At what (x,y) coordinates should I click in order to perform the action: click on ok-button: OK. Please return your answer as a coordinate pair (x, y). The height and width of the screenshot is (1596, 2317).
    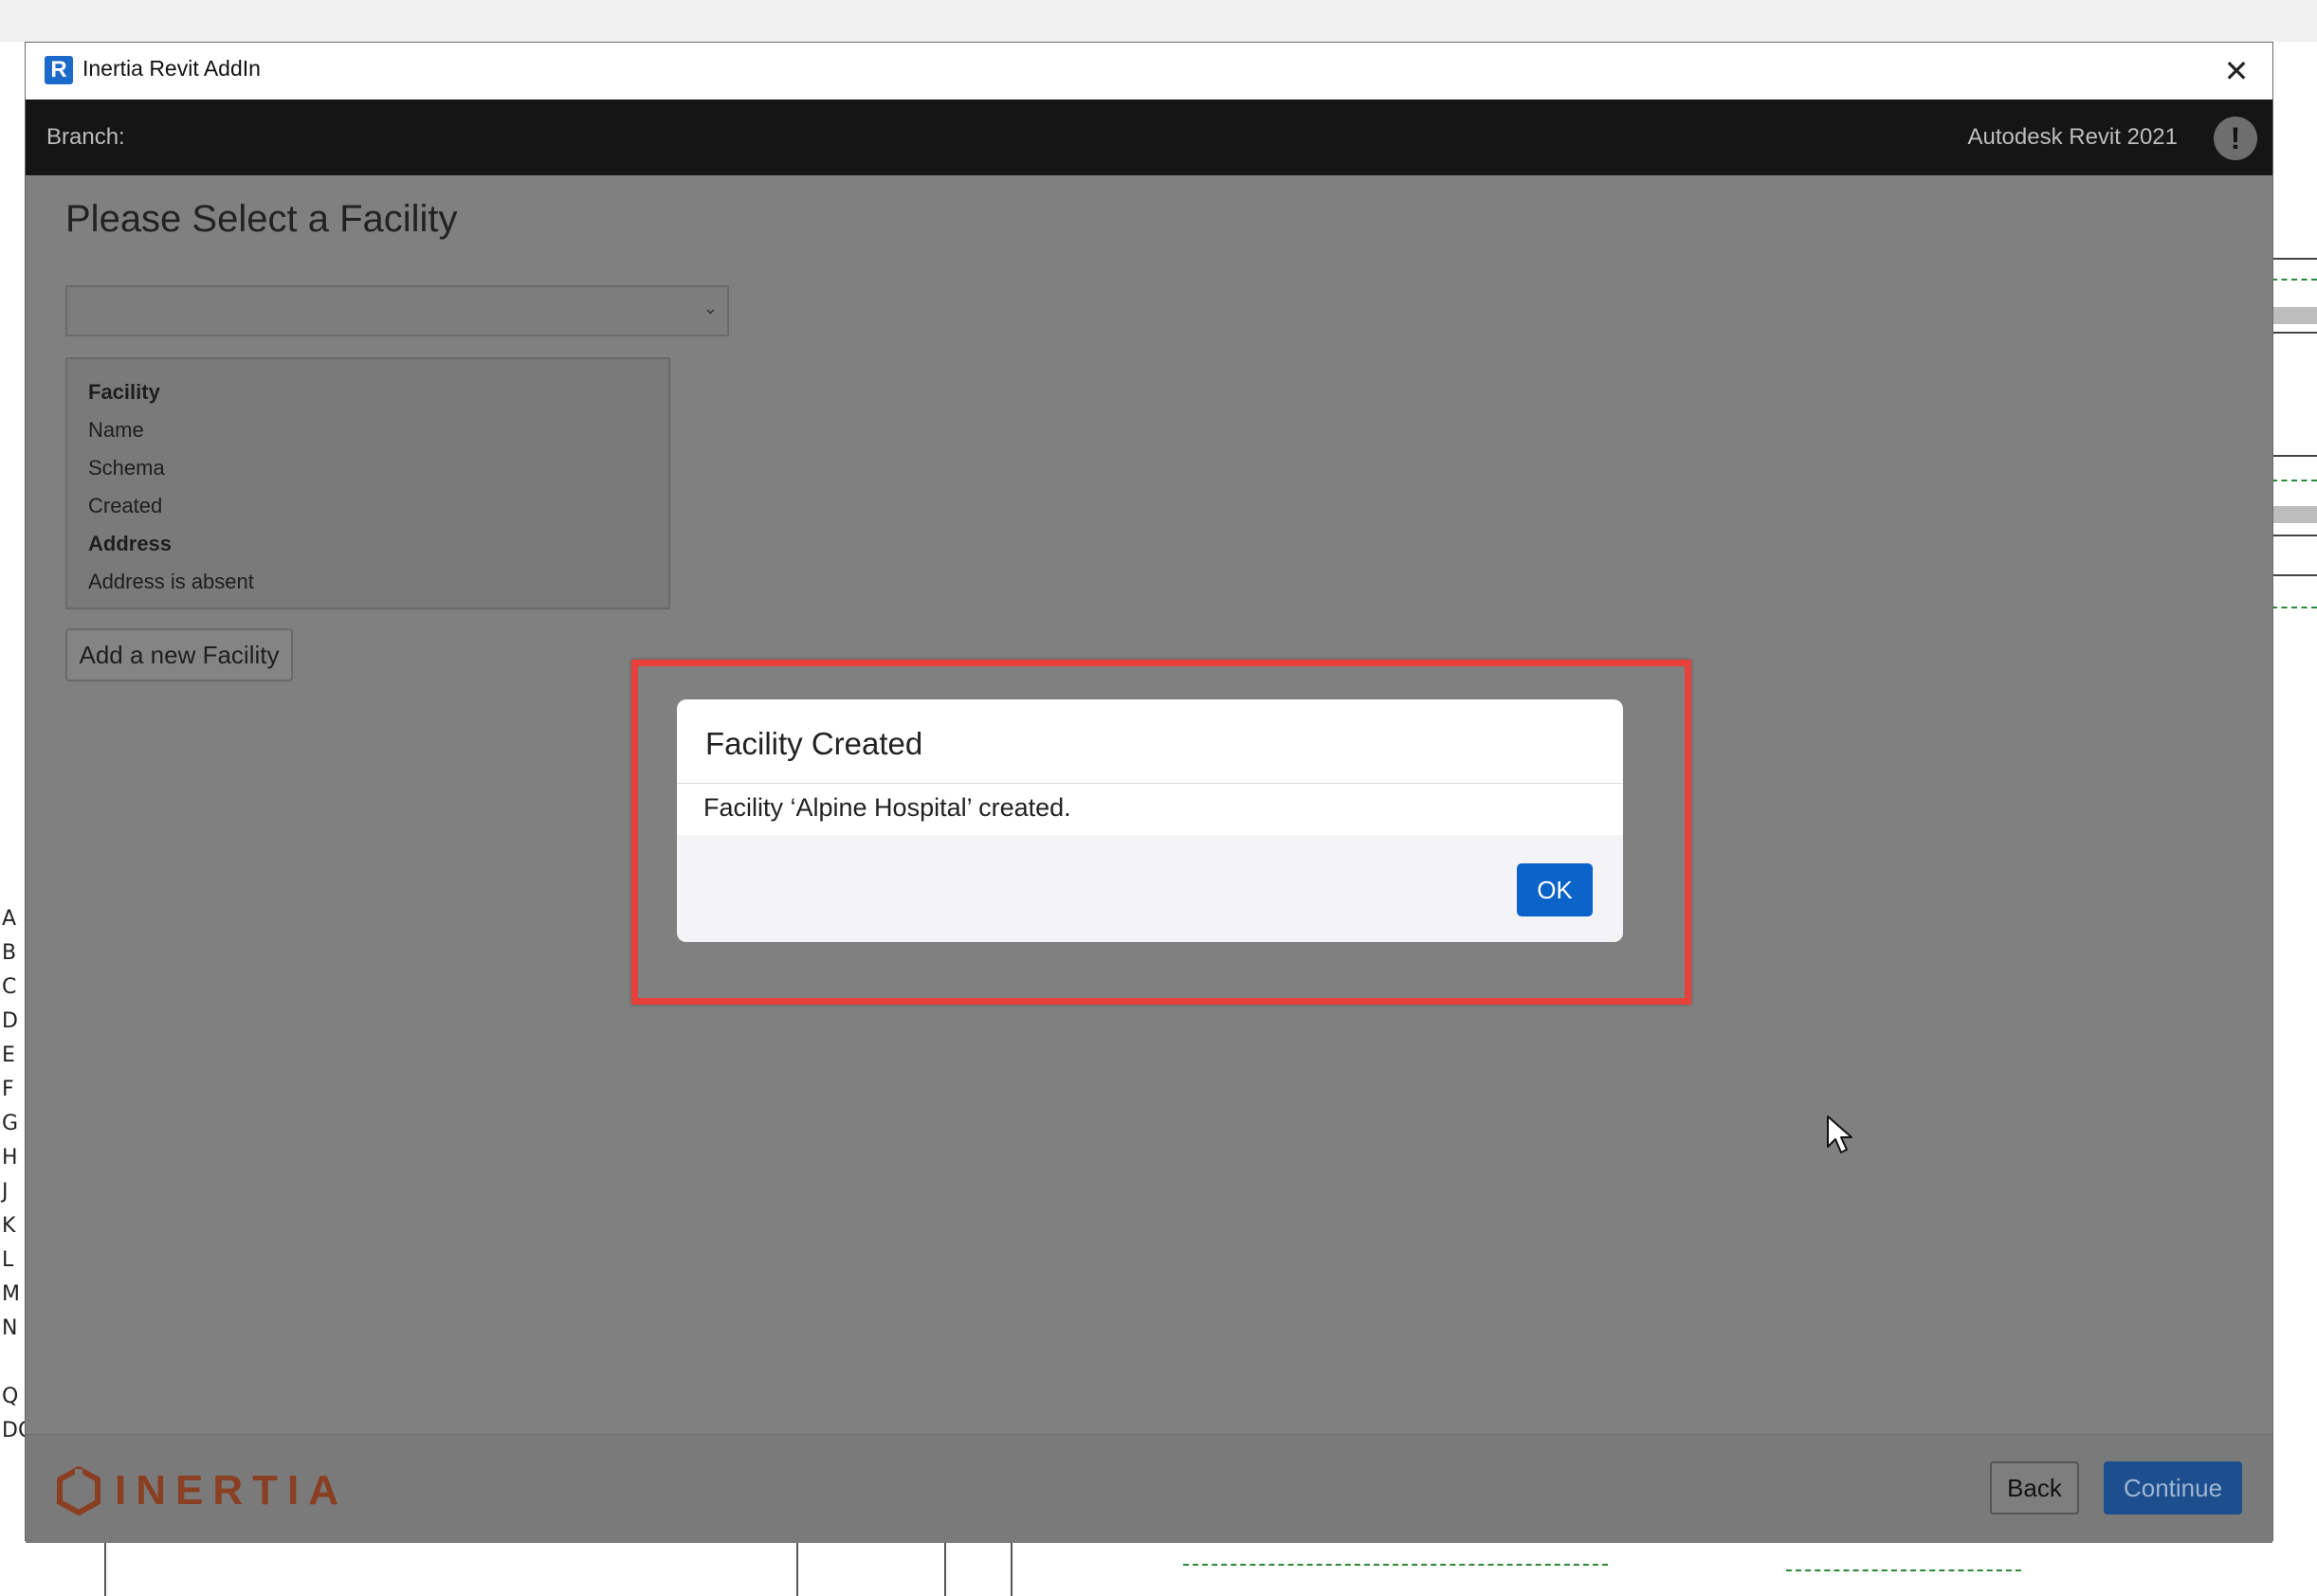
    Looking at the image, I should click on (1555, 890).